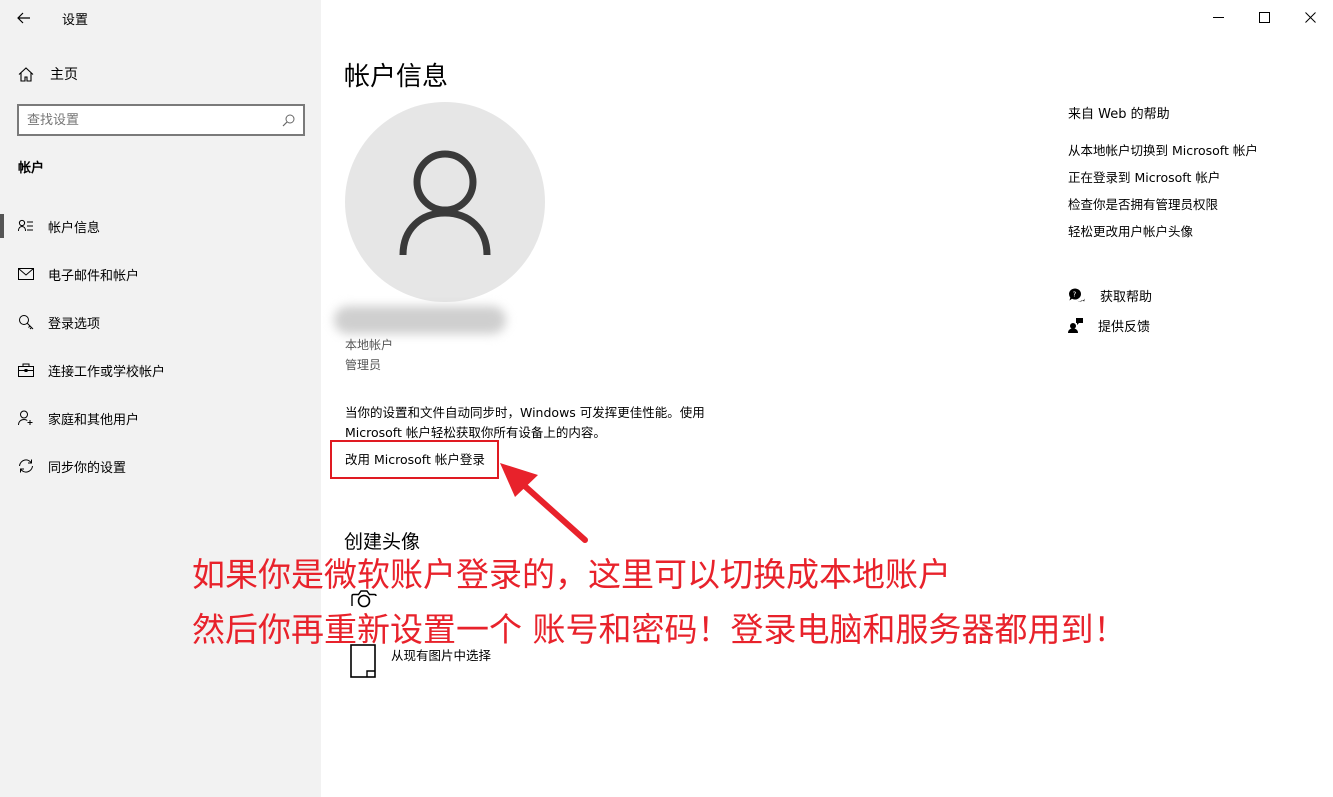 The image size is (1333, 797). What do you see at coordinates (369, 345) in the screenshot?
I see `account-type: 本地帐户` at bounding box center [369, 345].